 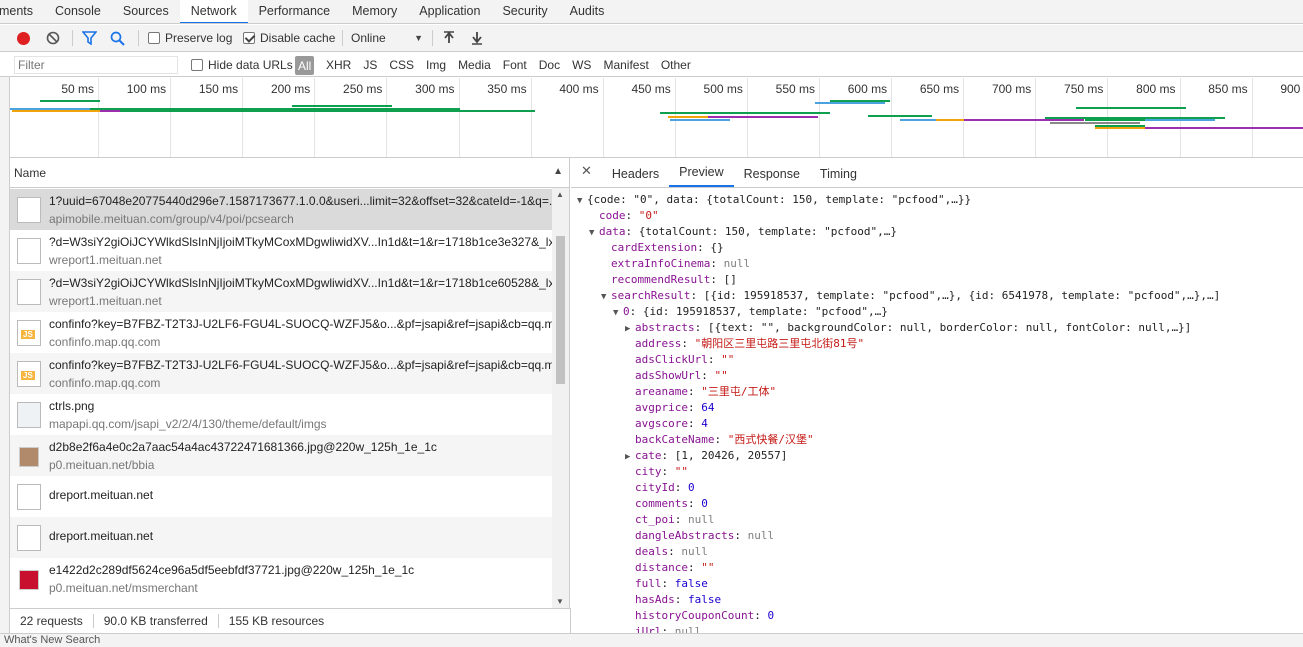 I want to click on search-button, so click(x=119, y=38).